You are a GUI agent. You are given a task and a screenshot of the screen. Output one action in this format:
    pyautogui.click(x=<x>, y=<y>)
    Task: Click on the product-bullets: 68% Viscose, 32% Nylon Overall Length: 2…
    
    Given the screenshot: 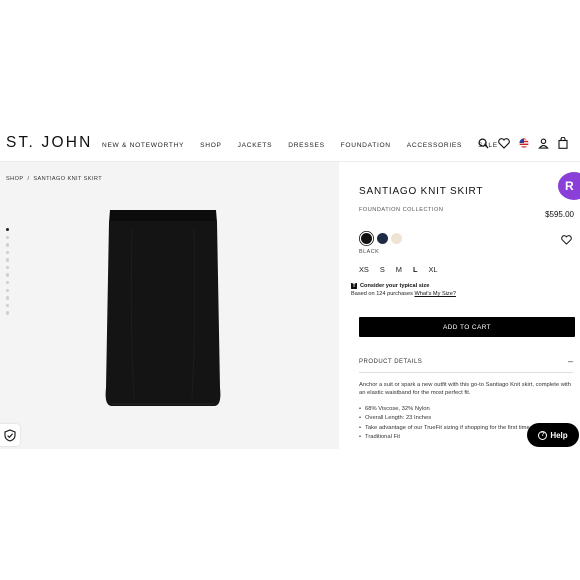 What is the action you would take?
    pyautogui.click(x=444, y=423)
    